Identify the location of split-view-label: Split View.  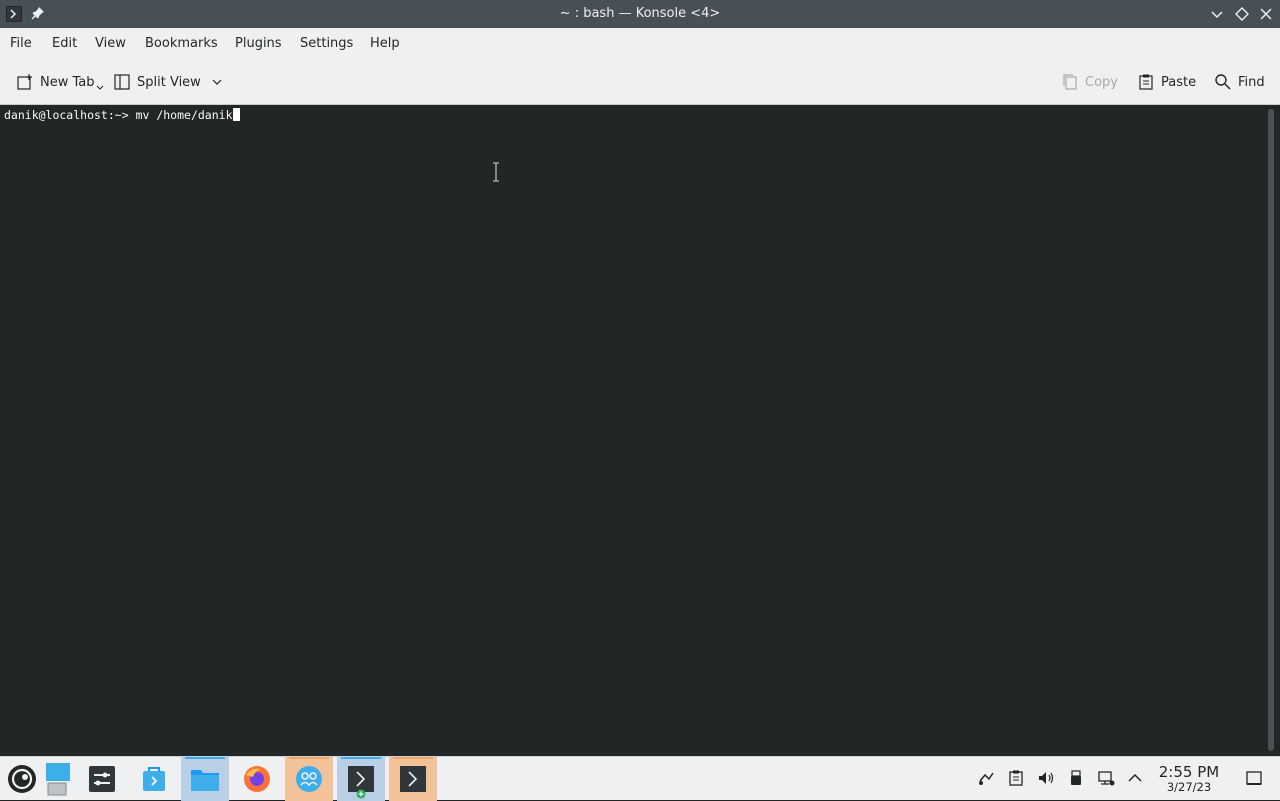
(169, 82).